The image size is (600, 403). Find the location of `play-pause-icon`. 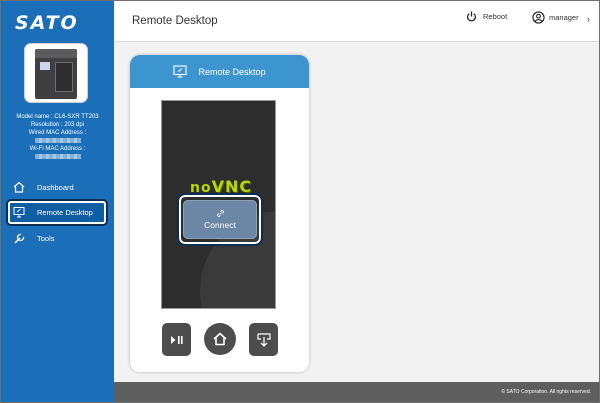

play-pause-icon is located at coordinates (176, 339).